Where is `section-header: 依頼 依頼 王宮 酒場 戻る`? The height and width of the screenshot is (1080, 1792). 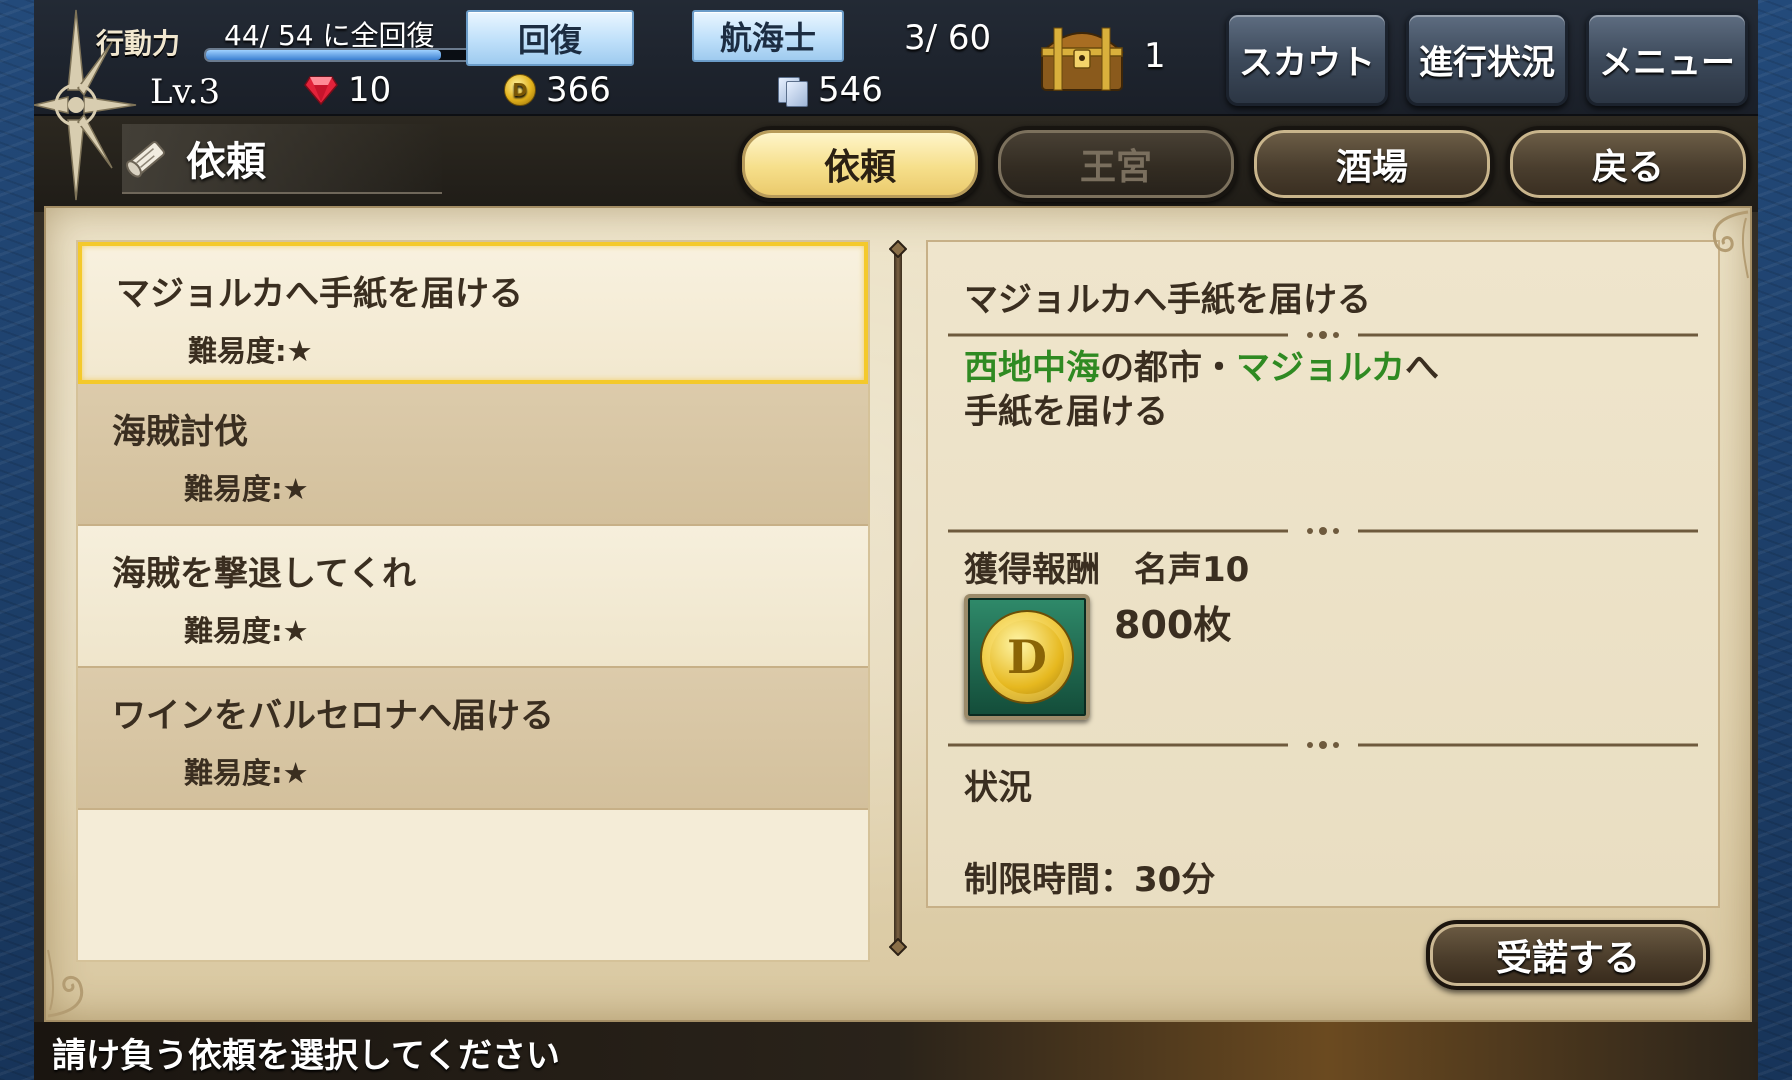
section-header: 依頼 依頼 王宮 酒場 戻る is located at coordinates (896, 164).